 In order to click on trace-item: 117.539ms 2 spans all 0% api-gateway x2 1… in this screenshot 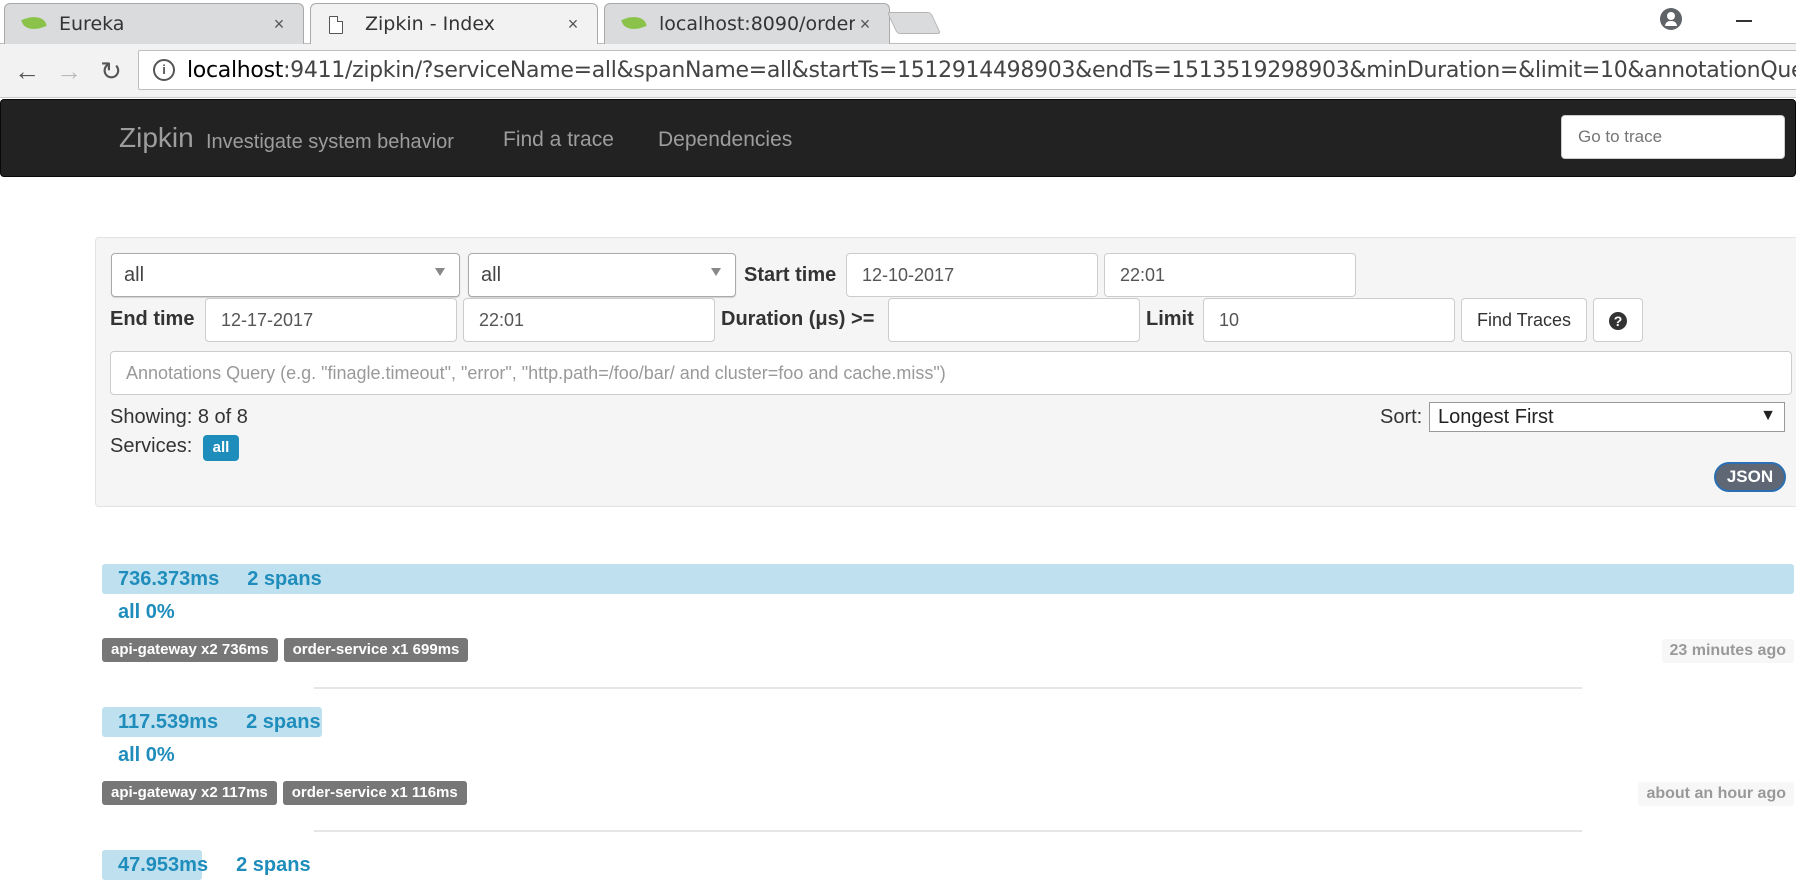, I will do `click(948, 772)`.